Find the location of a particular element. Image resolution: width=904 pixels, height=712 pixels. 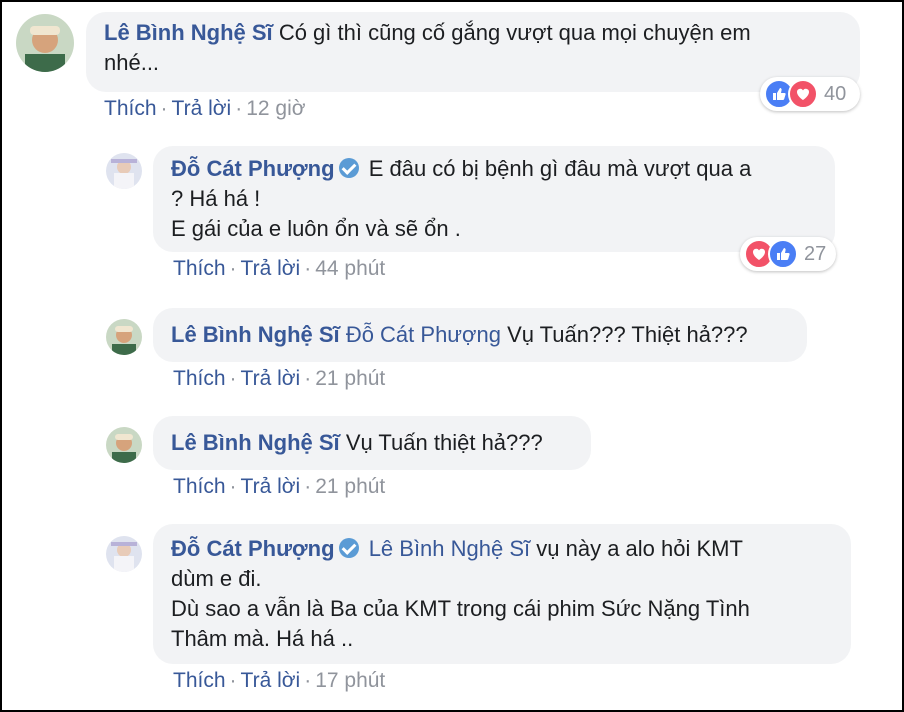

timestamp: 17 phút is located at coordinates (350, 680).